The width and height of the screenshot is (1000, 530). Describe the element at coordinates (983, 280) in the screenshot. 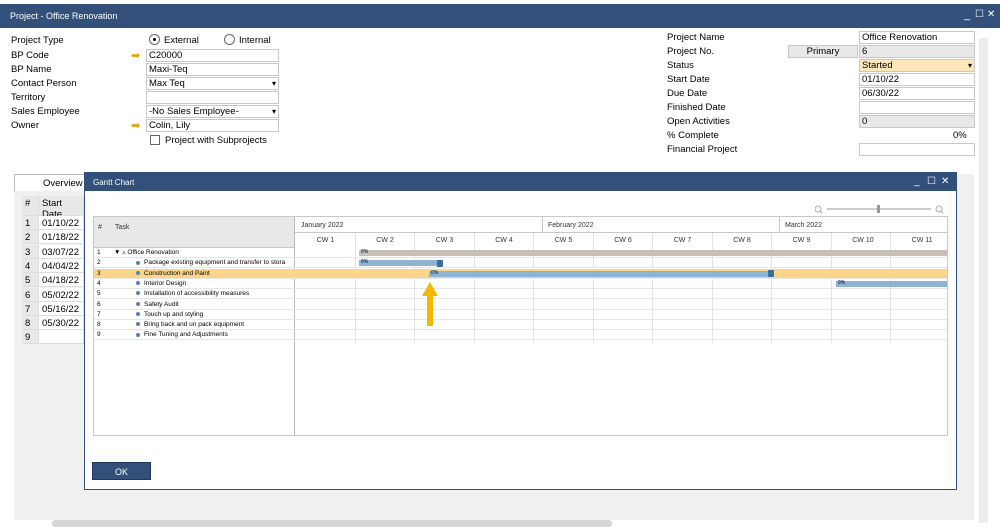

I see `vertical-scrollbar` at that location.